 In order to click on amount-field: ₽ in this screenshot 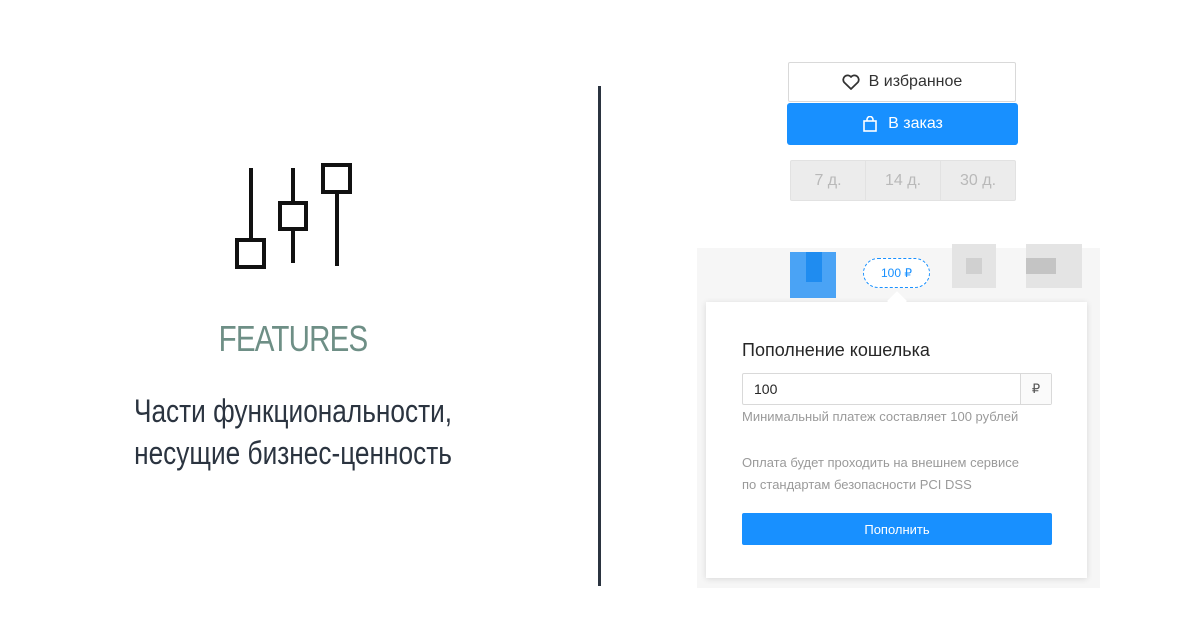, I will do `click(897, 389)`.